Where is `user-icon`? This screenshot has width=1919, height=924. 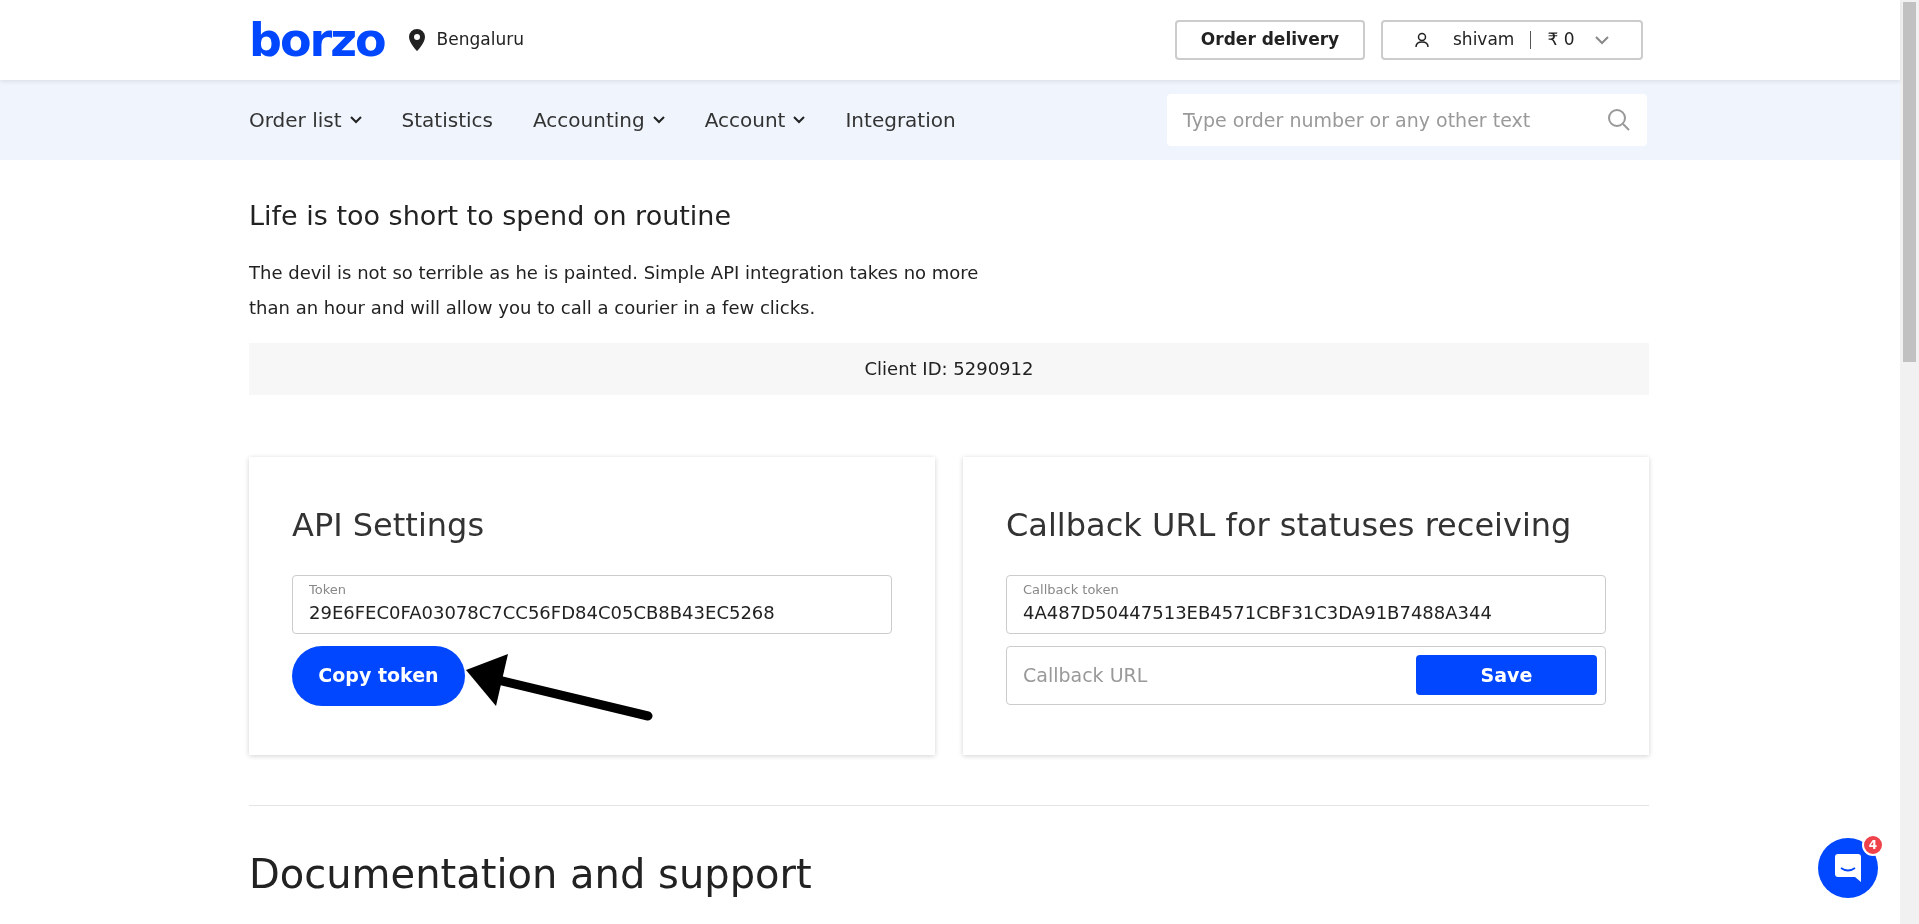
user-icon is located at coordinates (1422, 40).